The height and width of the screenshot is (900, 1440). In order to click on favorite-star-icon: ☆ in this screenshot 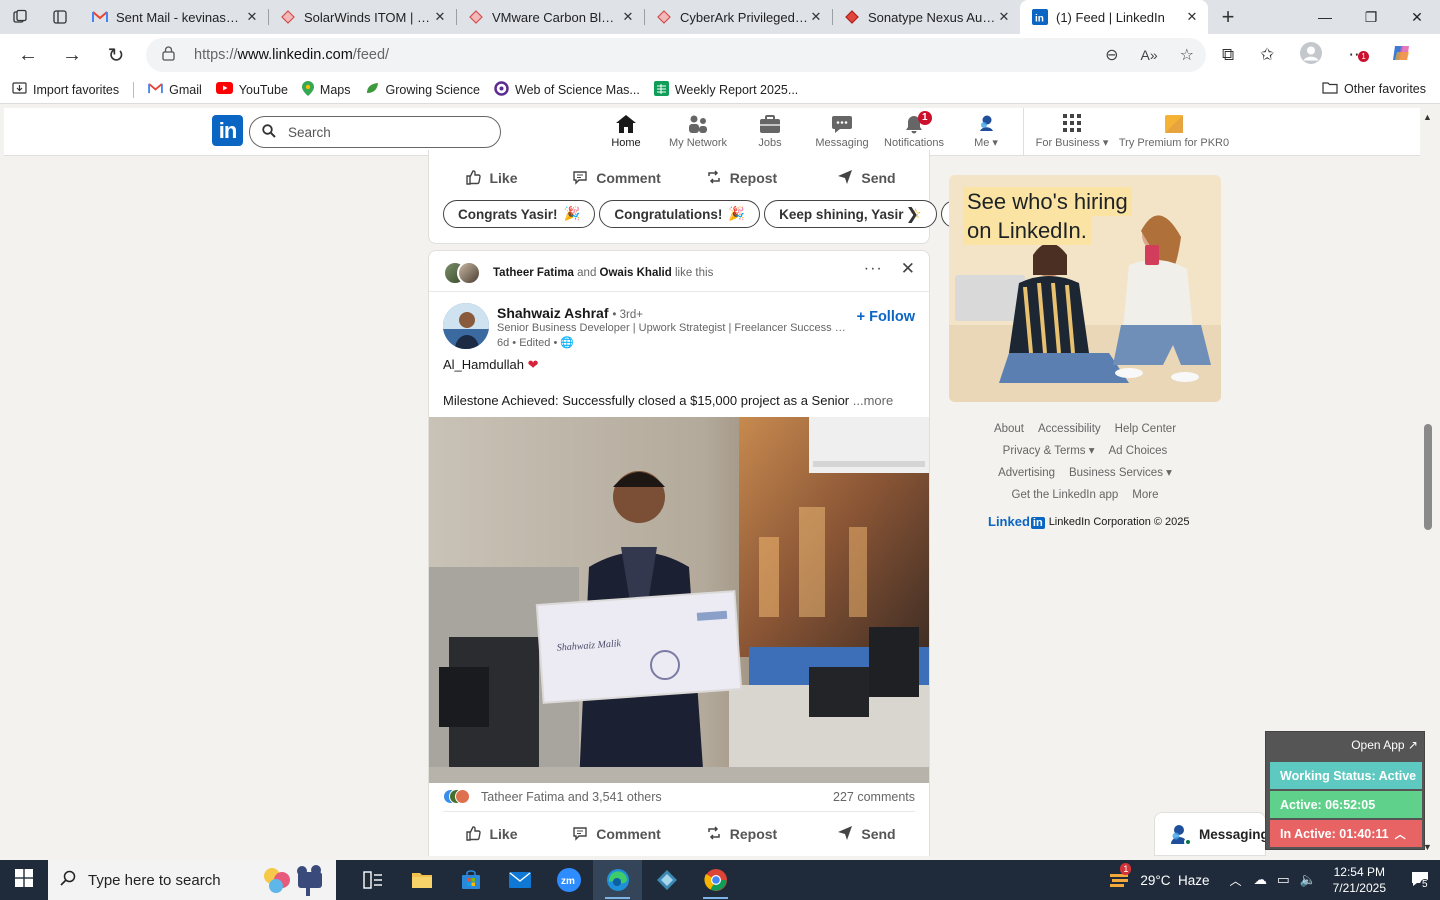, I will do `click(1187, 55)`.